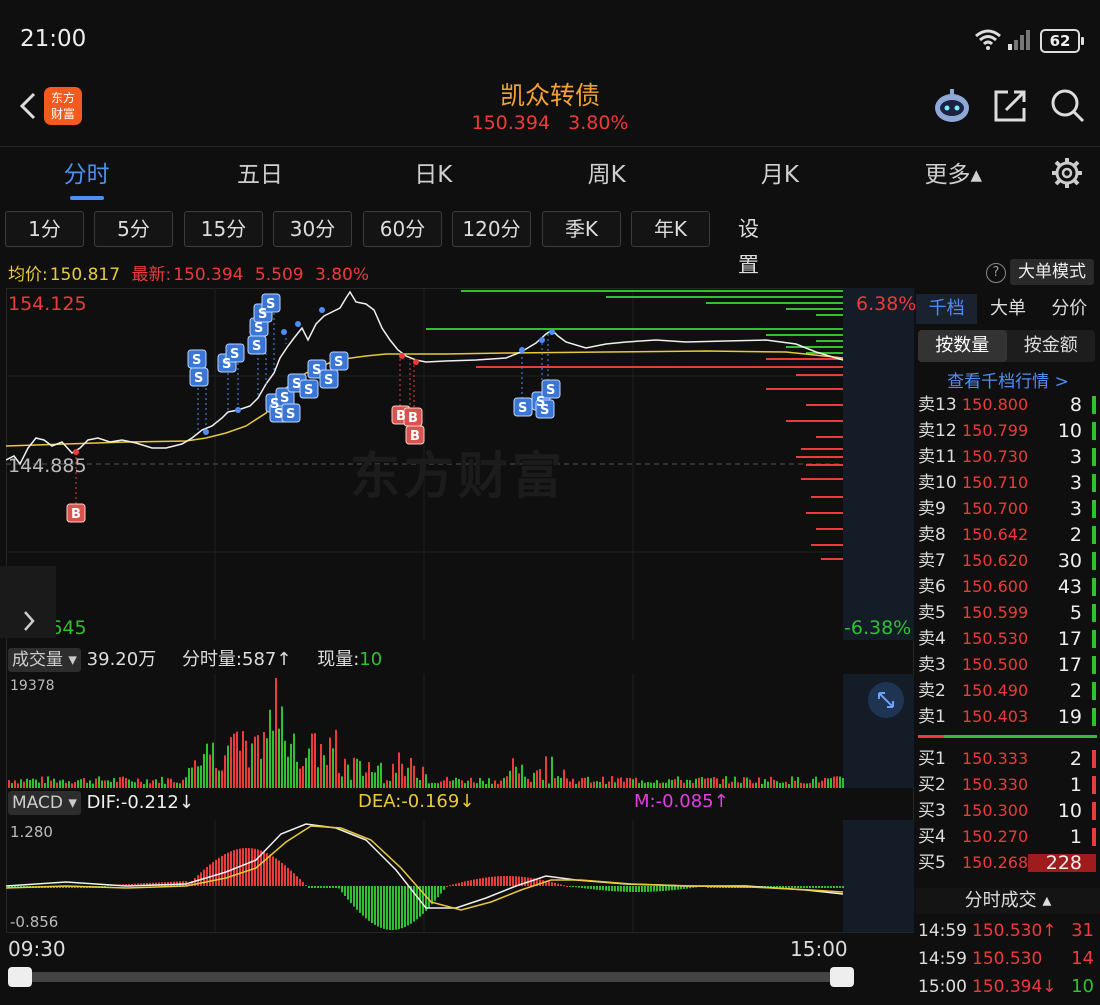 Image resolution: width=1100 pixels, height=1005 pixels. I want to click on robot-assistant-icon, so click(952, 106).